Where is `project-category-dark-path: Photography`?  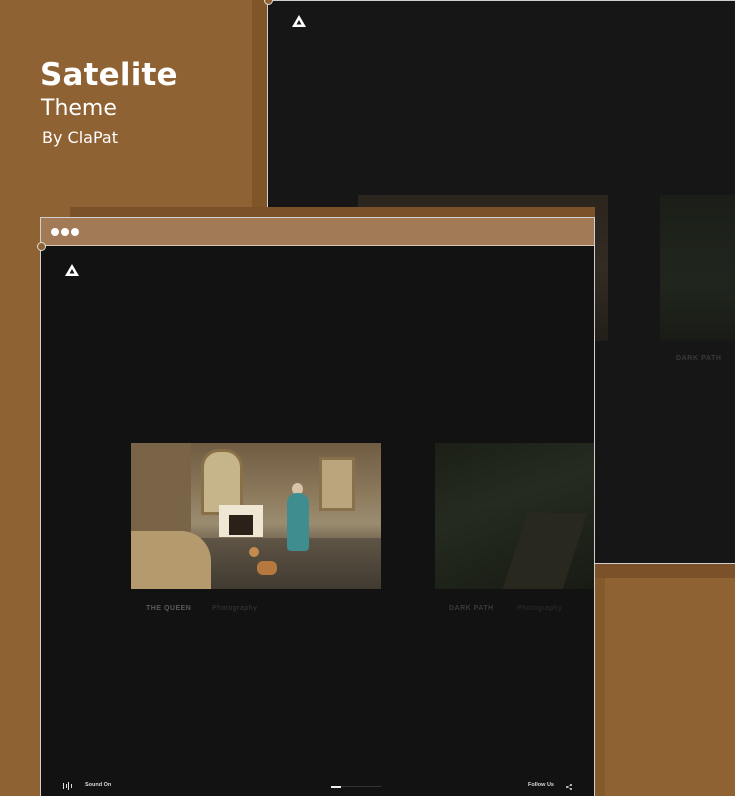
project-category-dark-path: Photography is located at coordinates (540, 608).